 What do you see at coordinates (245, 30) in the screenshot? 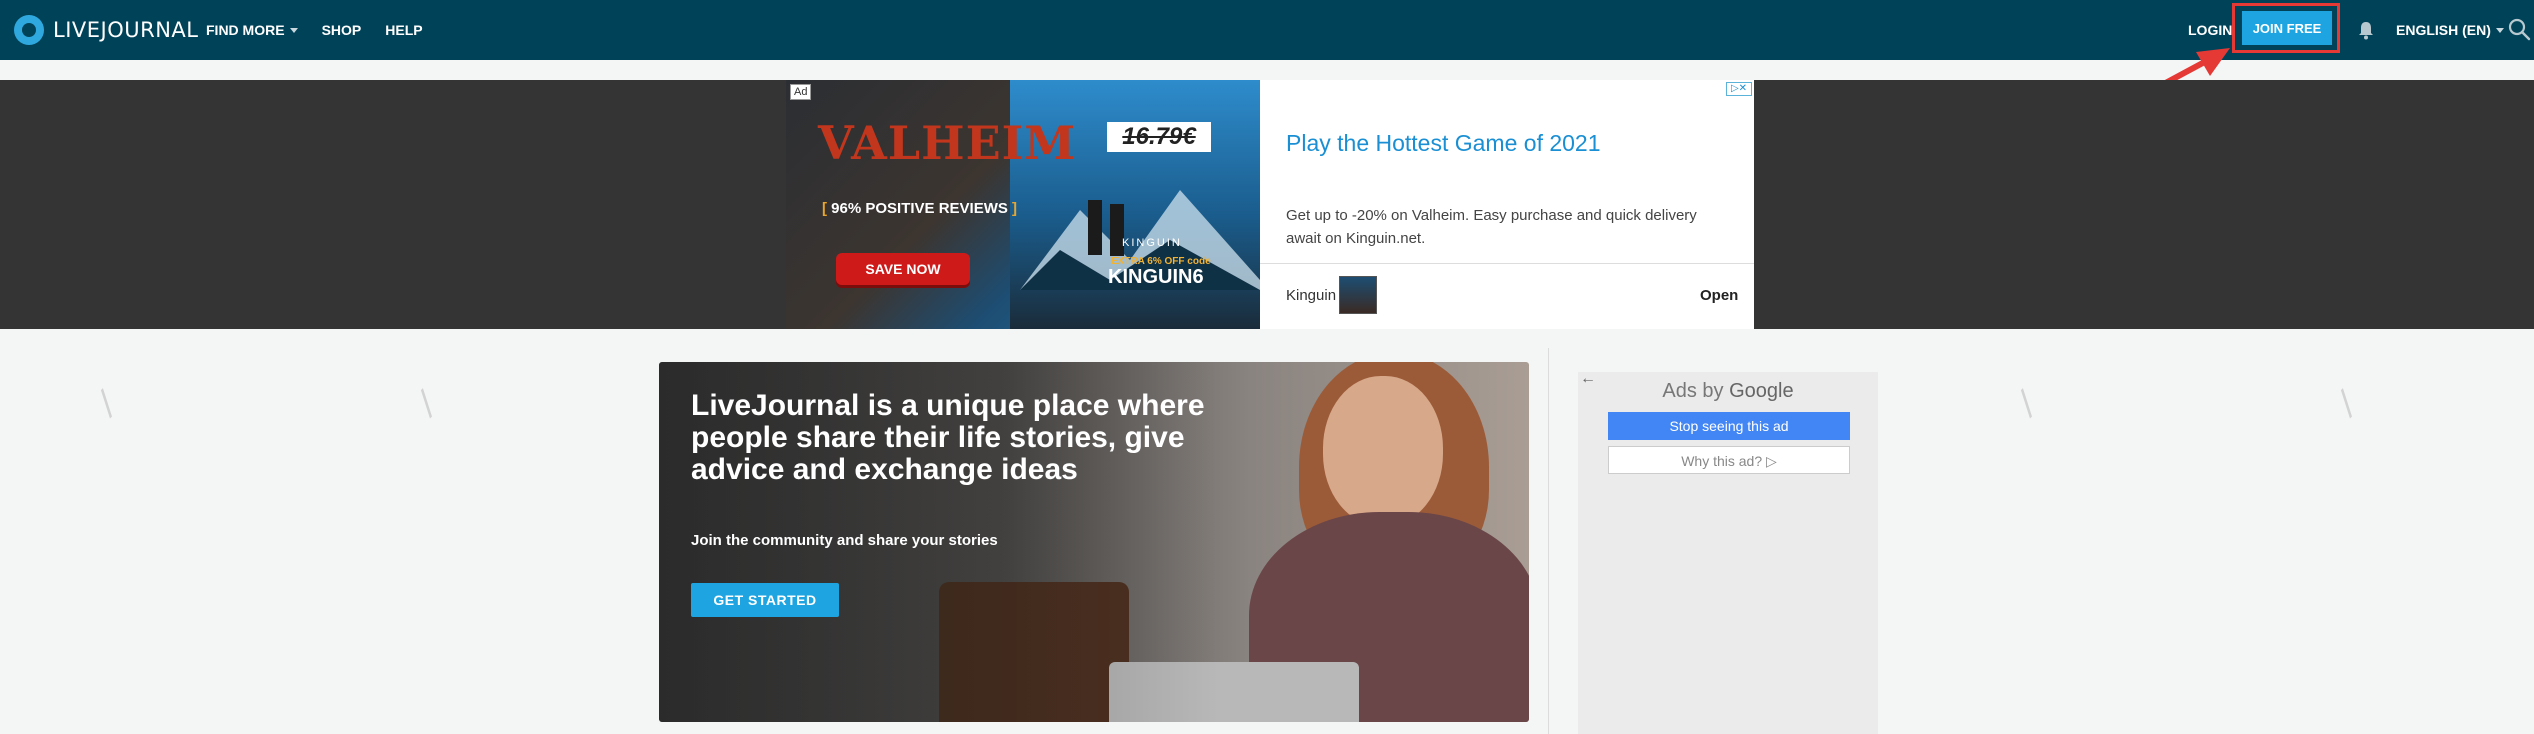
I see `nav-find-more-label: FIND MORE` at bounding box center [245, 30].